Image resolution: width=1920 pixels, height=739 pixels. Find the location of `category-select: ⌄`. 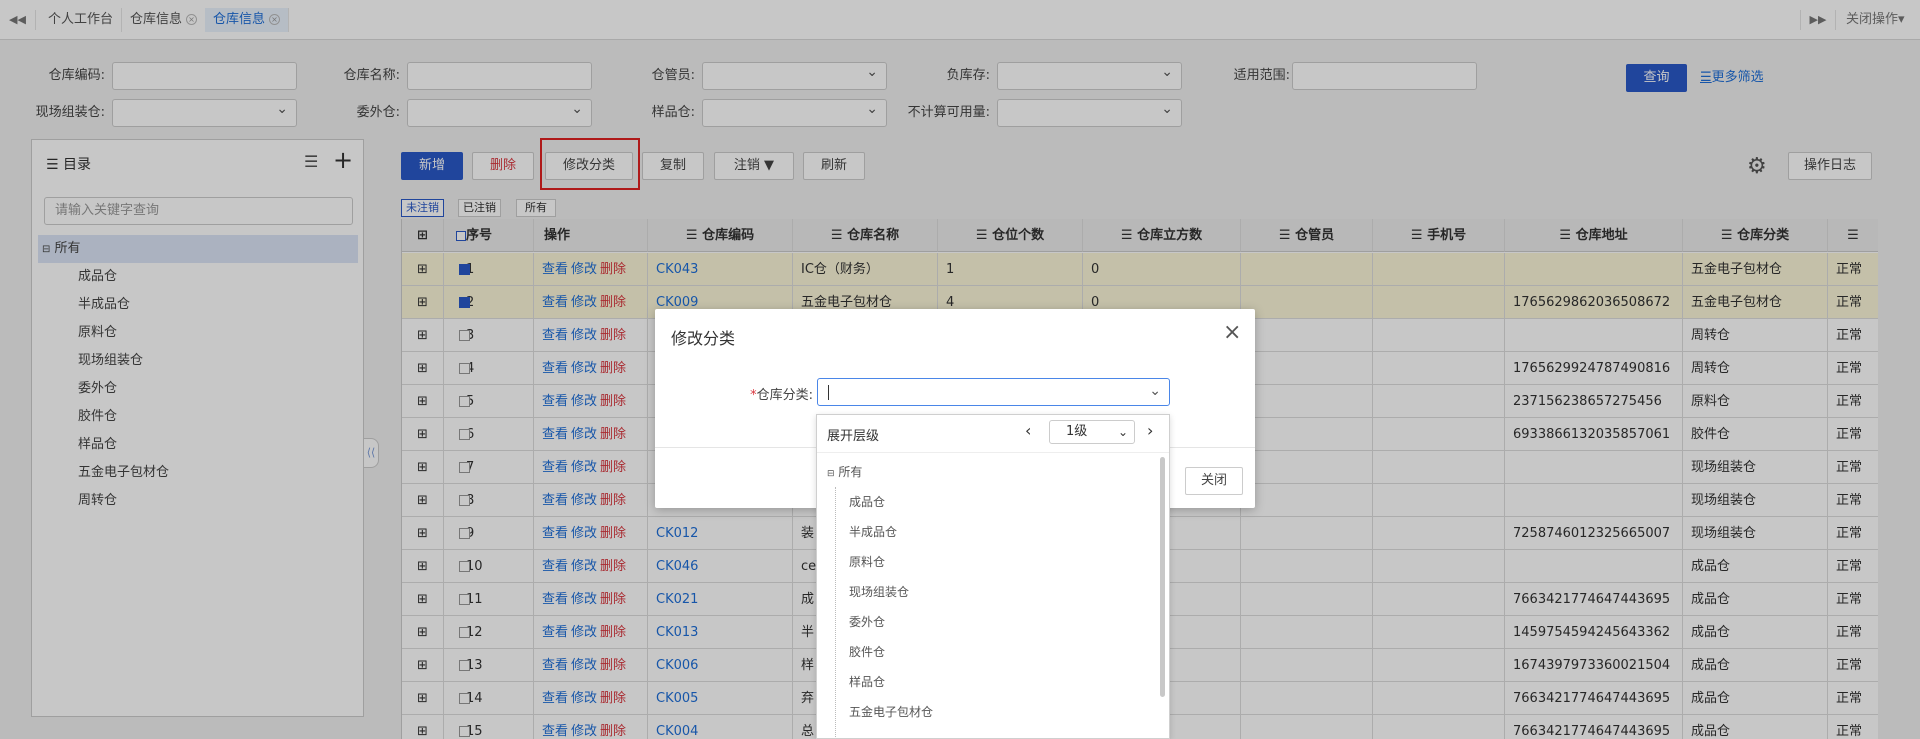

category-select: ⌄ is located at coordinates (993, 392).